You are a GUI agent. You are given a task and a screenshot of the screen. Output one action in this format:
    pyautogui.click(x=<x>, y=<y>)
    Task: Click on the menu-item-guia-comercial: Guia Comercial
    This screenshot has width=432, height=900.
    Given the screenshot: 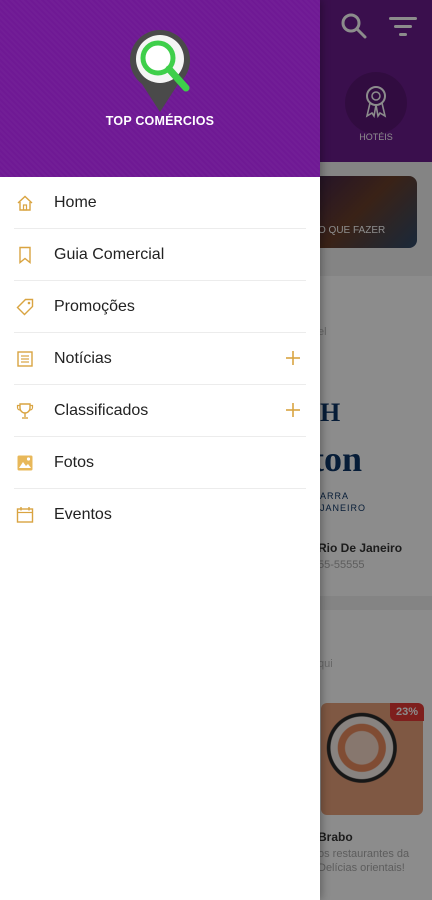 What is the action you would take?
    pyautogui.click(x=160, y=255)
    